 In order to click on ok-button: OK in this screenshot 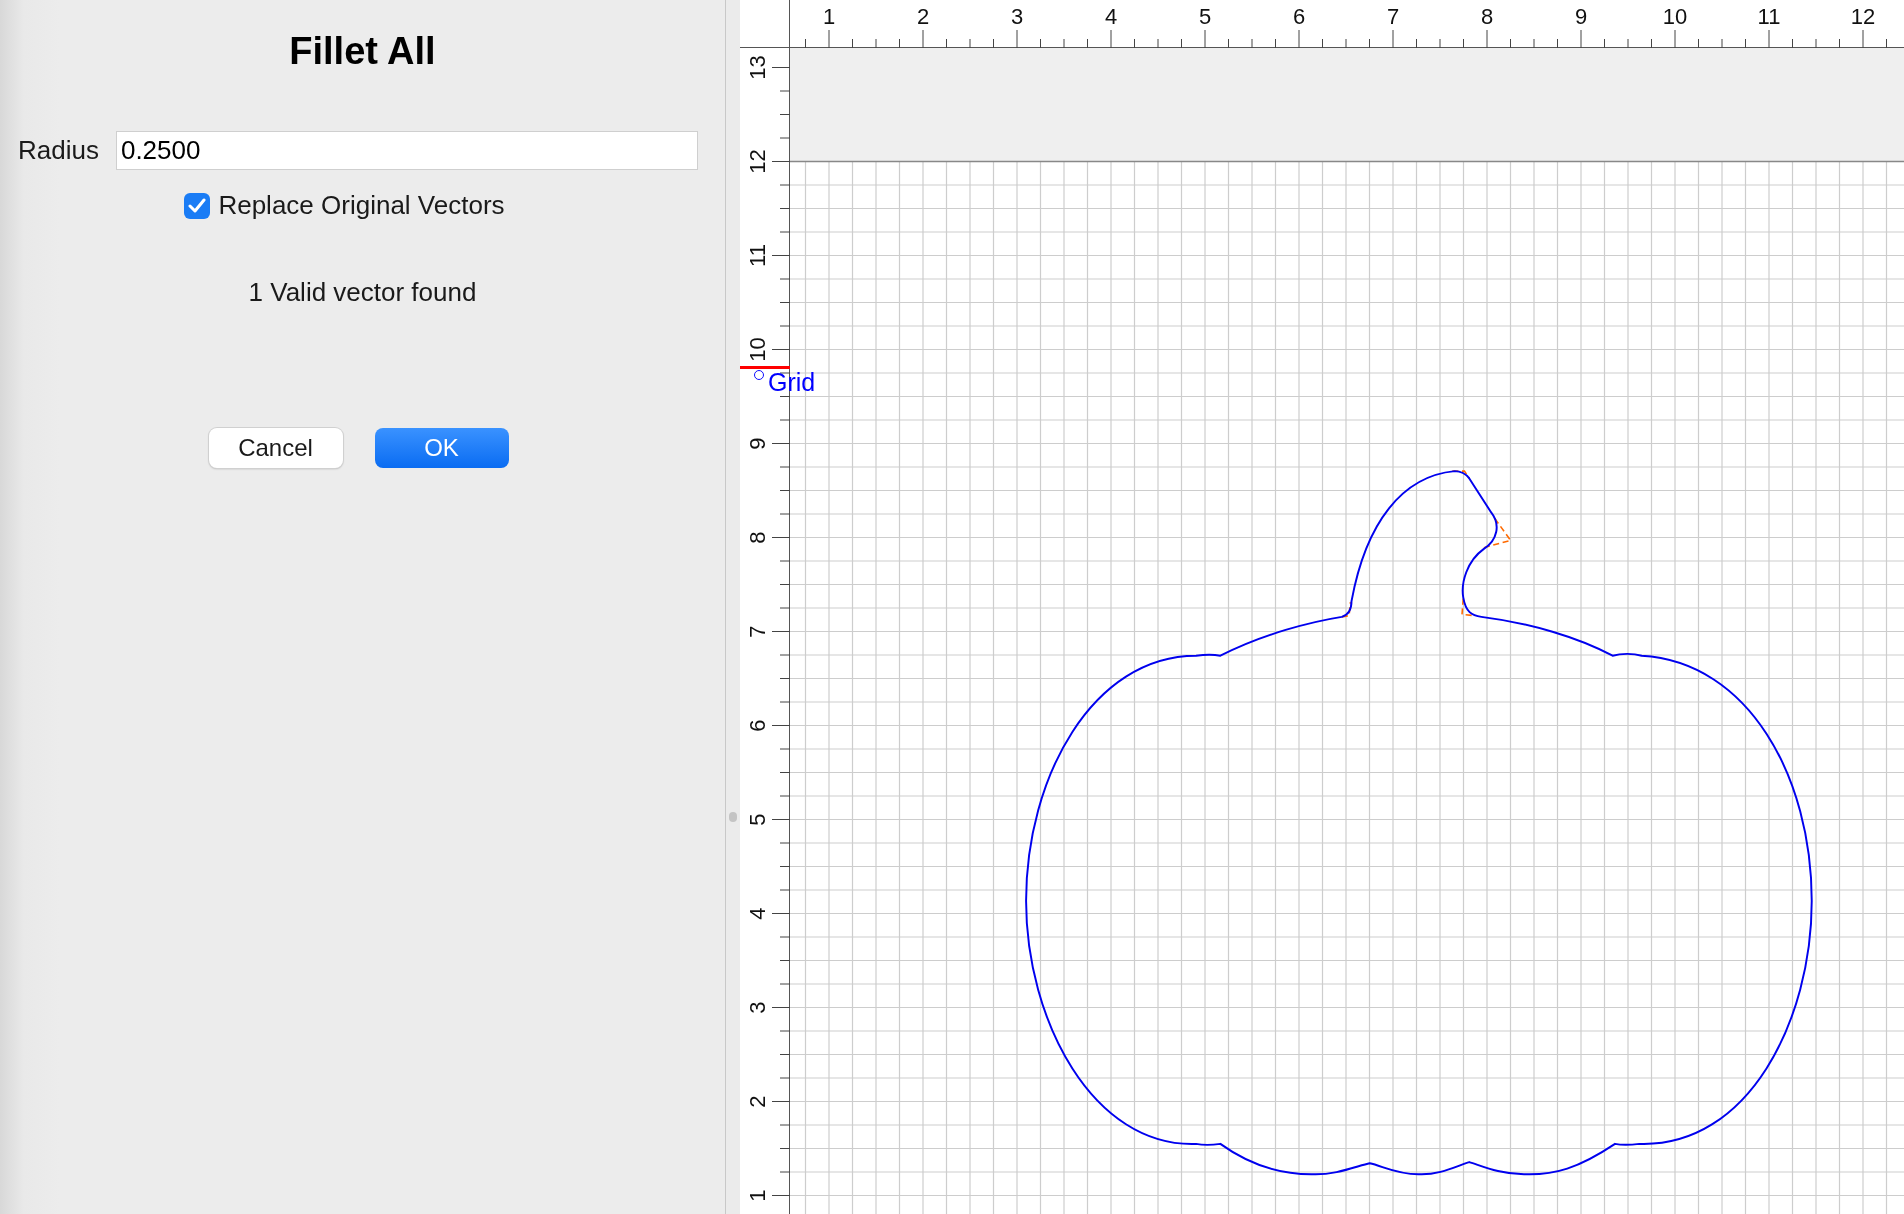, I will do `click(441, 448)`.